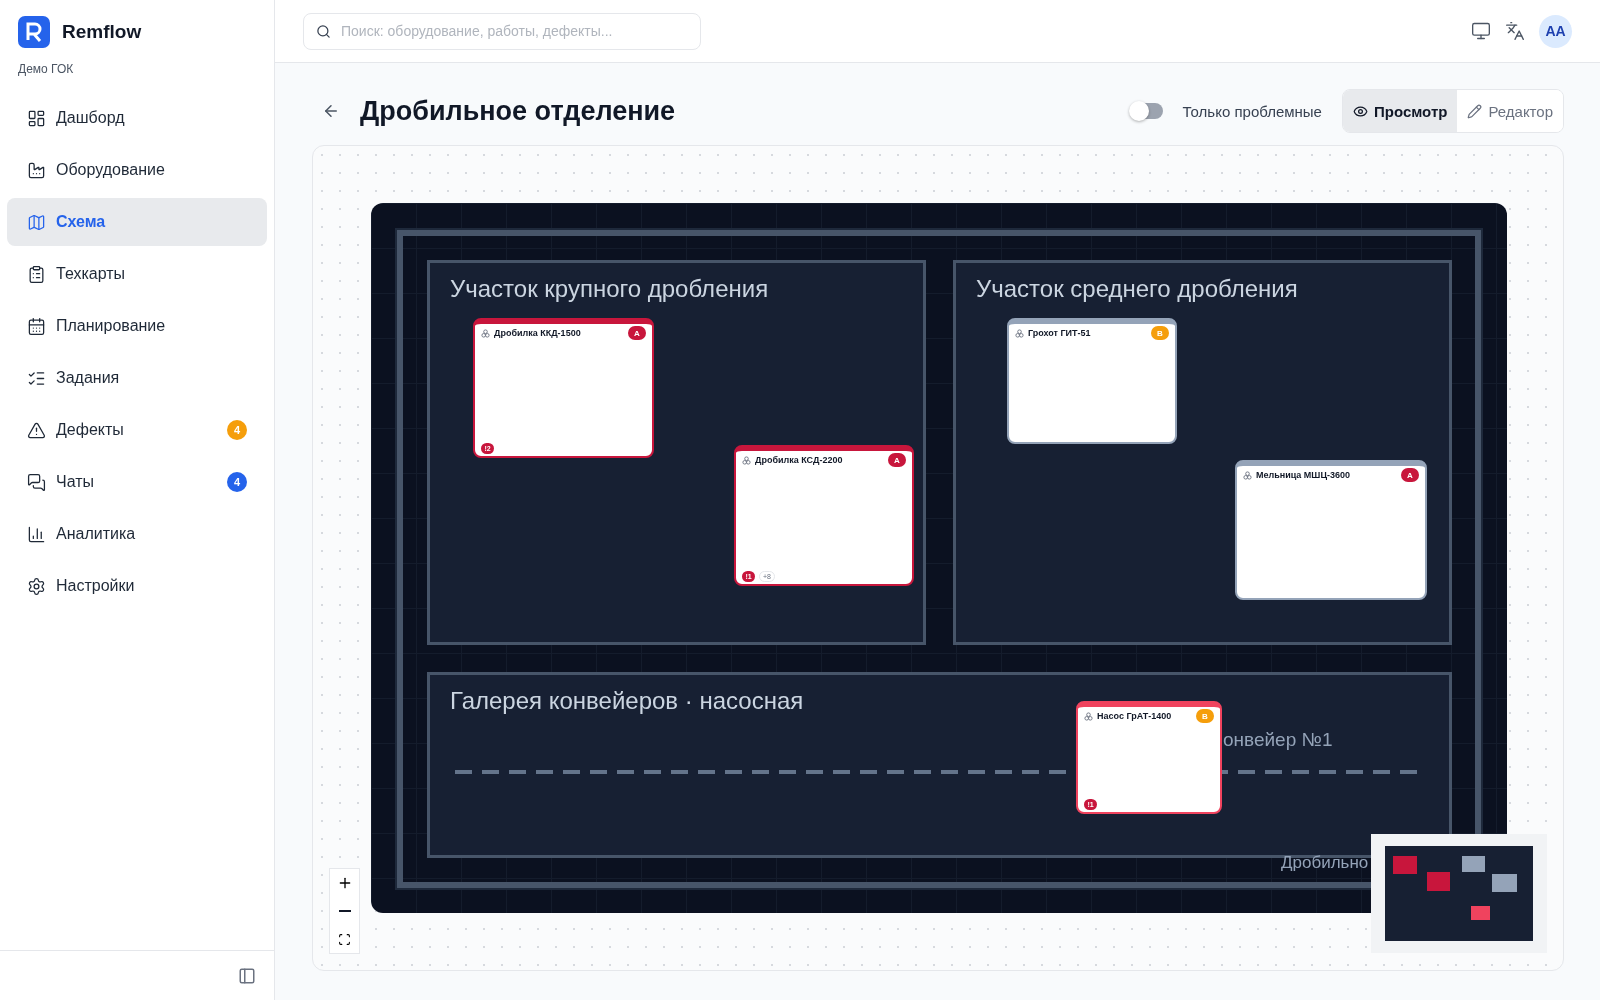  What do you see at coordinates (36, 274) in the screenshot?
I see `clipboard-icon` at bounding box center [36, 274].